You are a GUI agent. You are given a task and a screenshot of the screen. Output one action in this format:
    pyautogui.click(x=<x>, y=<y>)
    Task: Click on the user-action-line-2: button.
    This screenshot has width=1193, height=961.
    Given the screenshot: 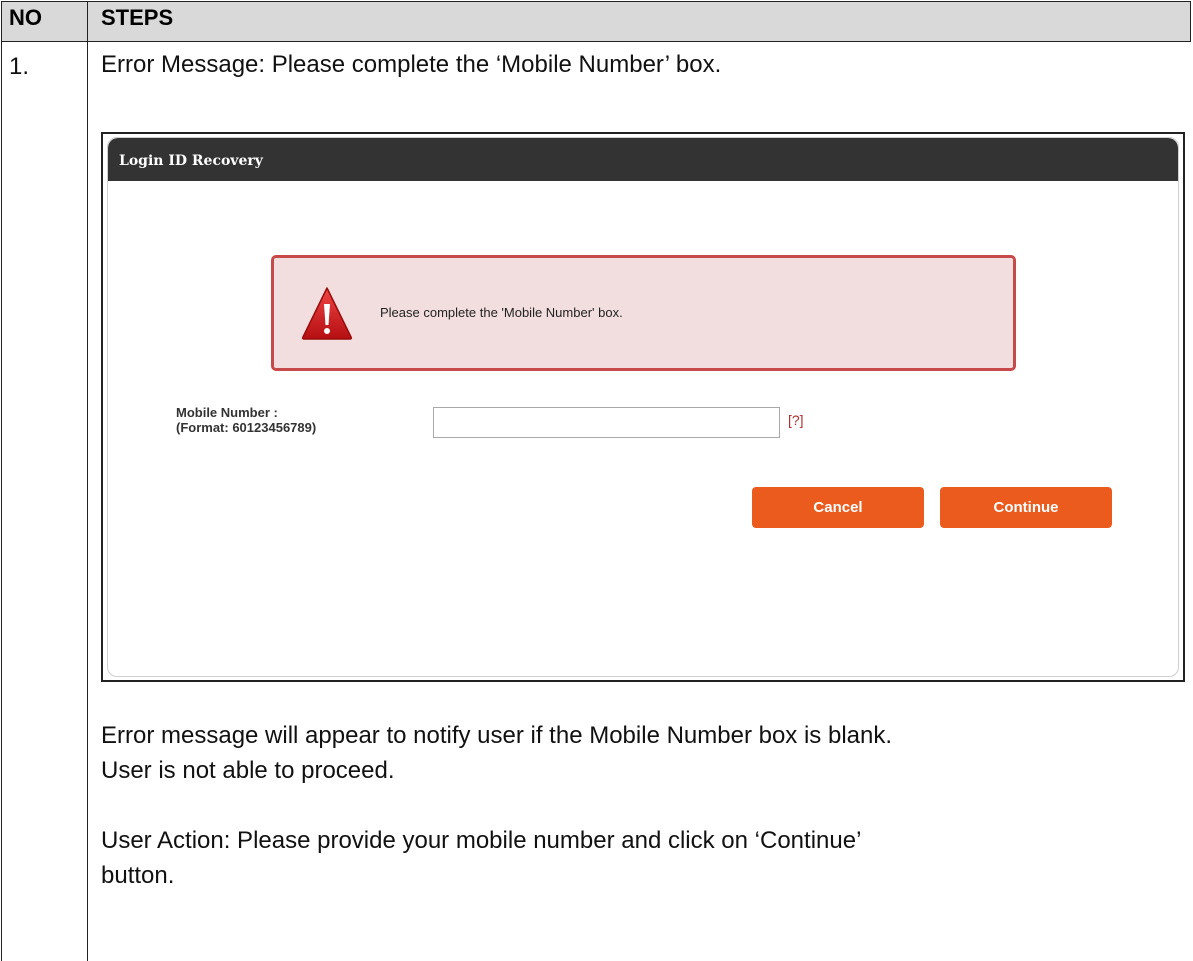 What is the action you would take?
    pyautogui.click(x=138, y=875)
    